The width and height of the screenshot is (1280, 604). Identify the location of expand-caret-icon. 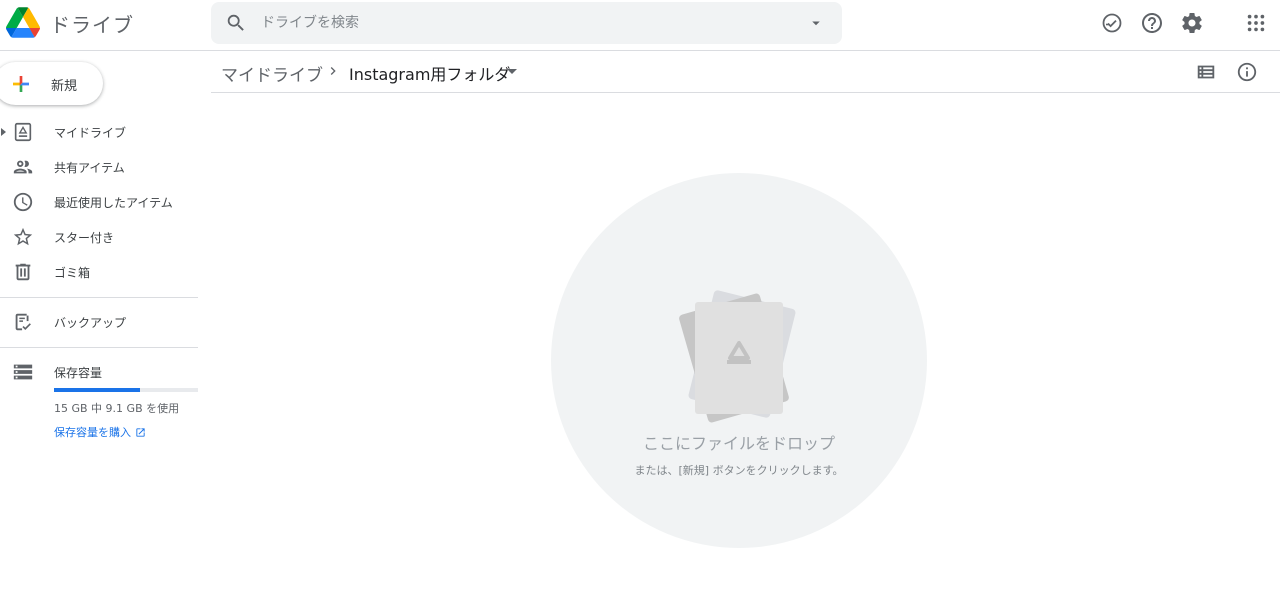
(3, 132).